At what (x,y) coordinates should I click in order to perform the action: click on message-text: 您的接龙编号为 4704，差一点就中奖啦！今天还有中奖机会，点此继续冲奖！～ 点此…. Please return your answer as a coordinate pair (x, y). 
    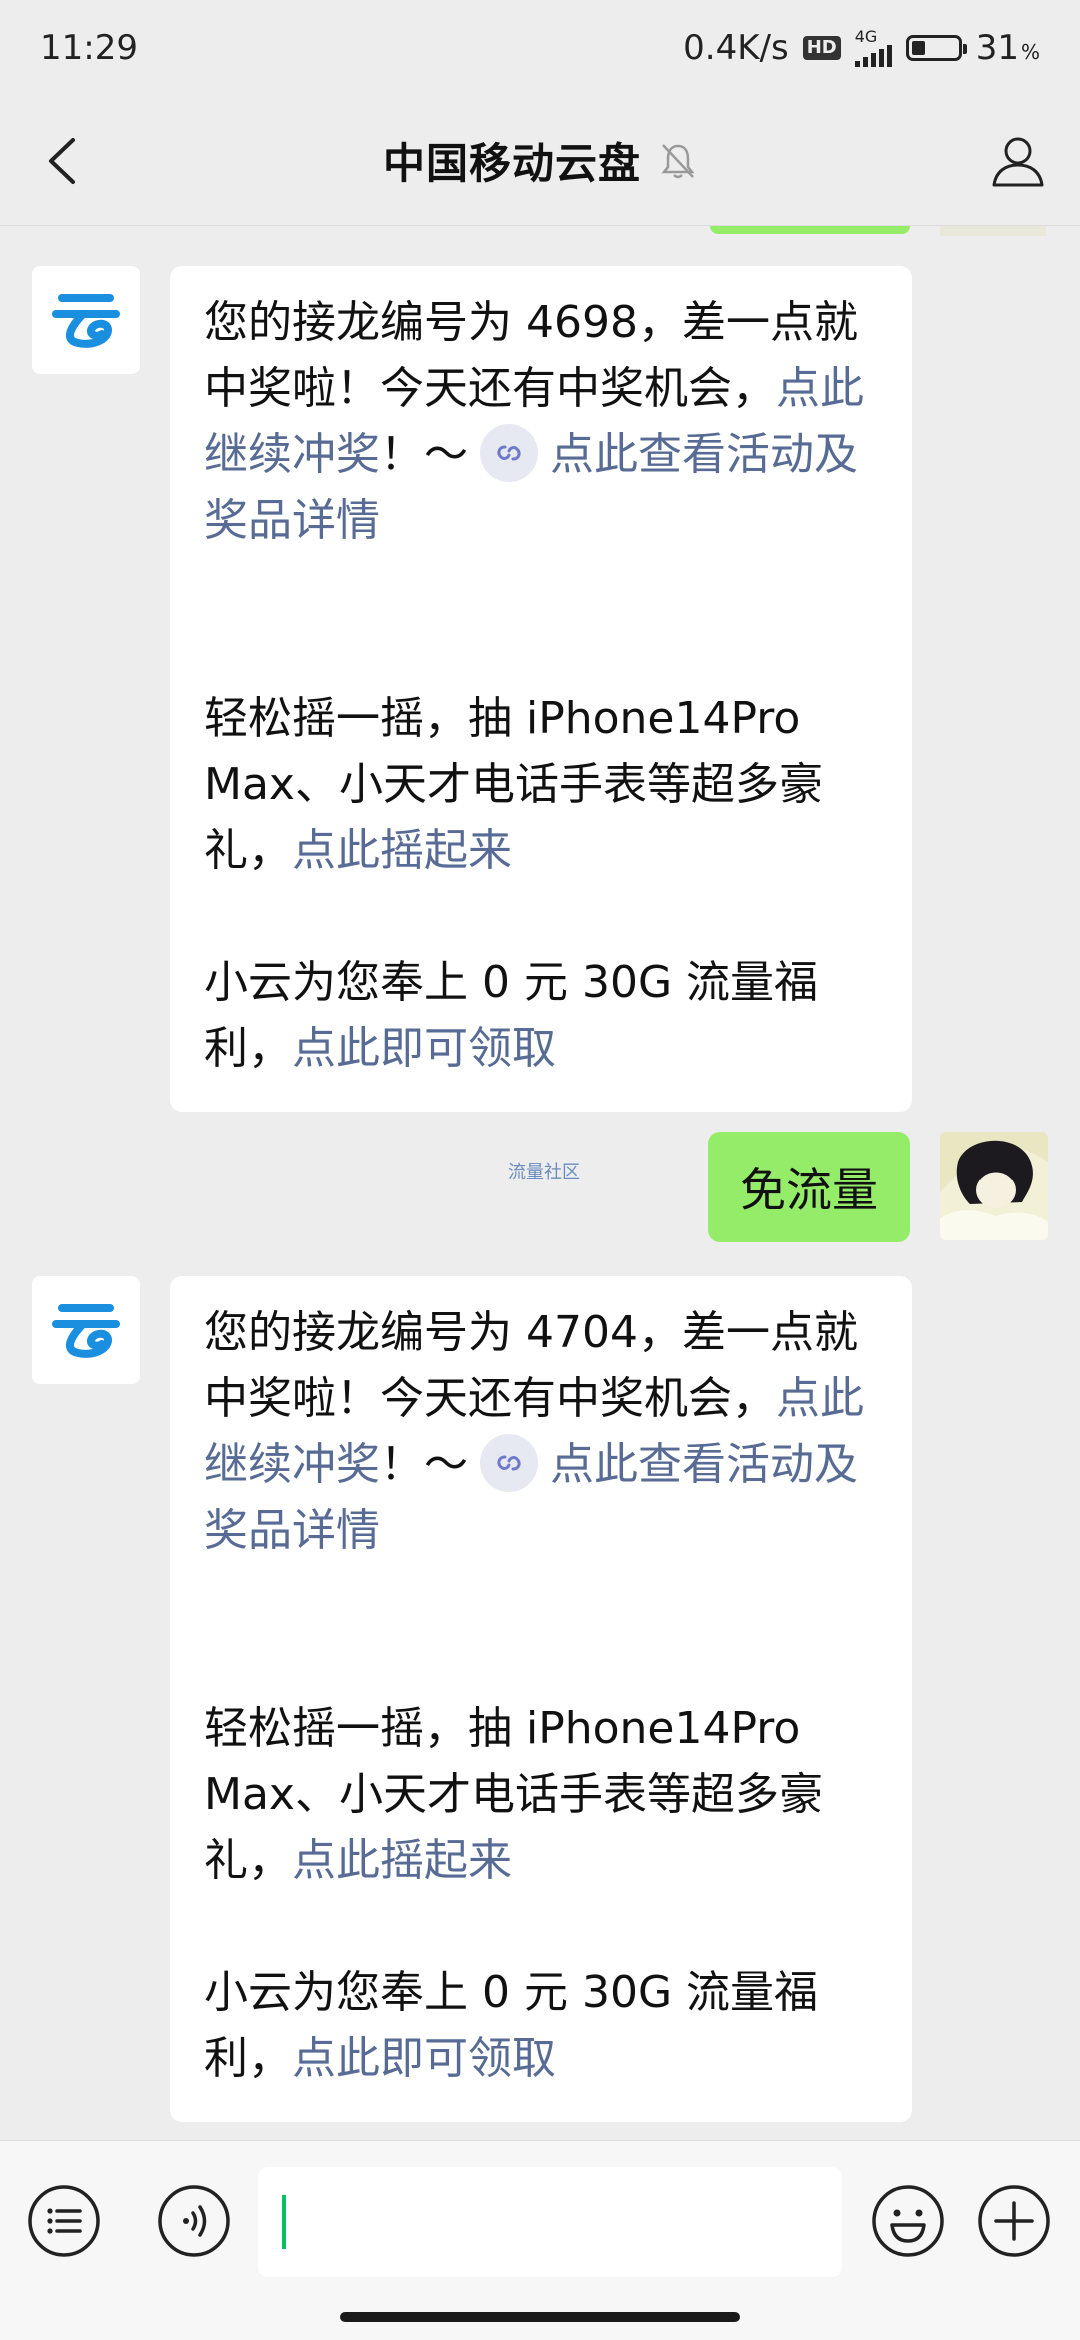
    Looking at the image, I should click on (534, 1431).